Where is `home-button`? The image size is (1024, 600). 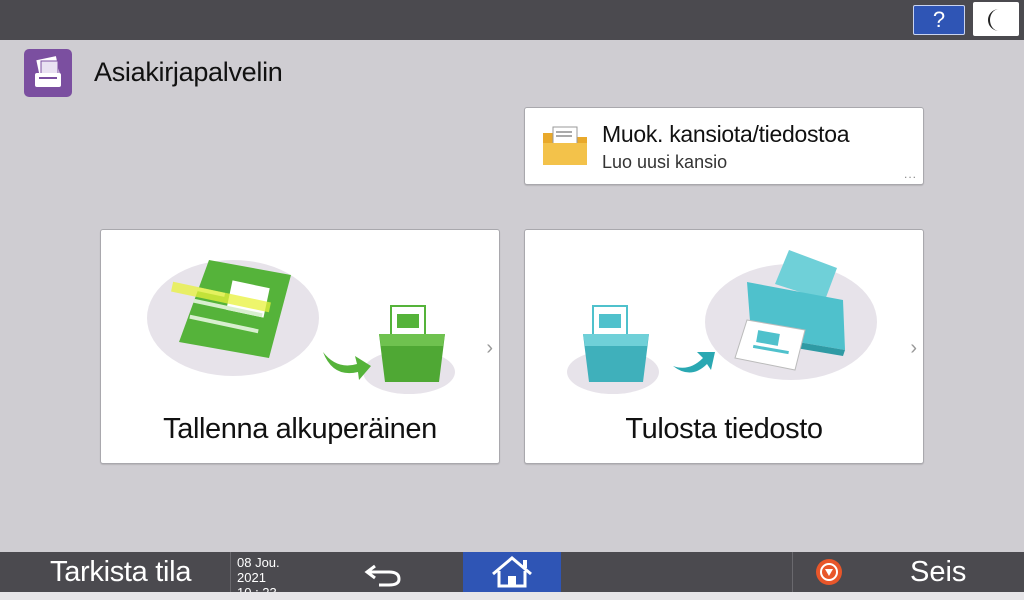 home-button is located at coordinates (512, 572).